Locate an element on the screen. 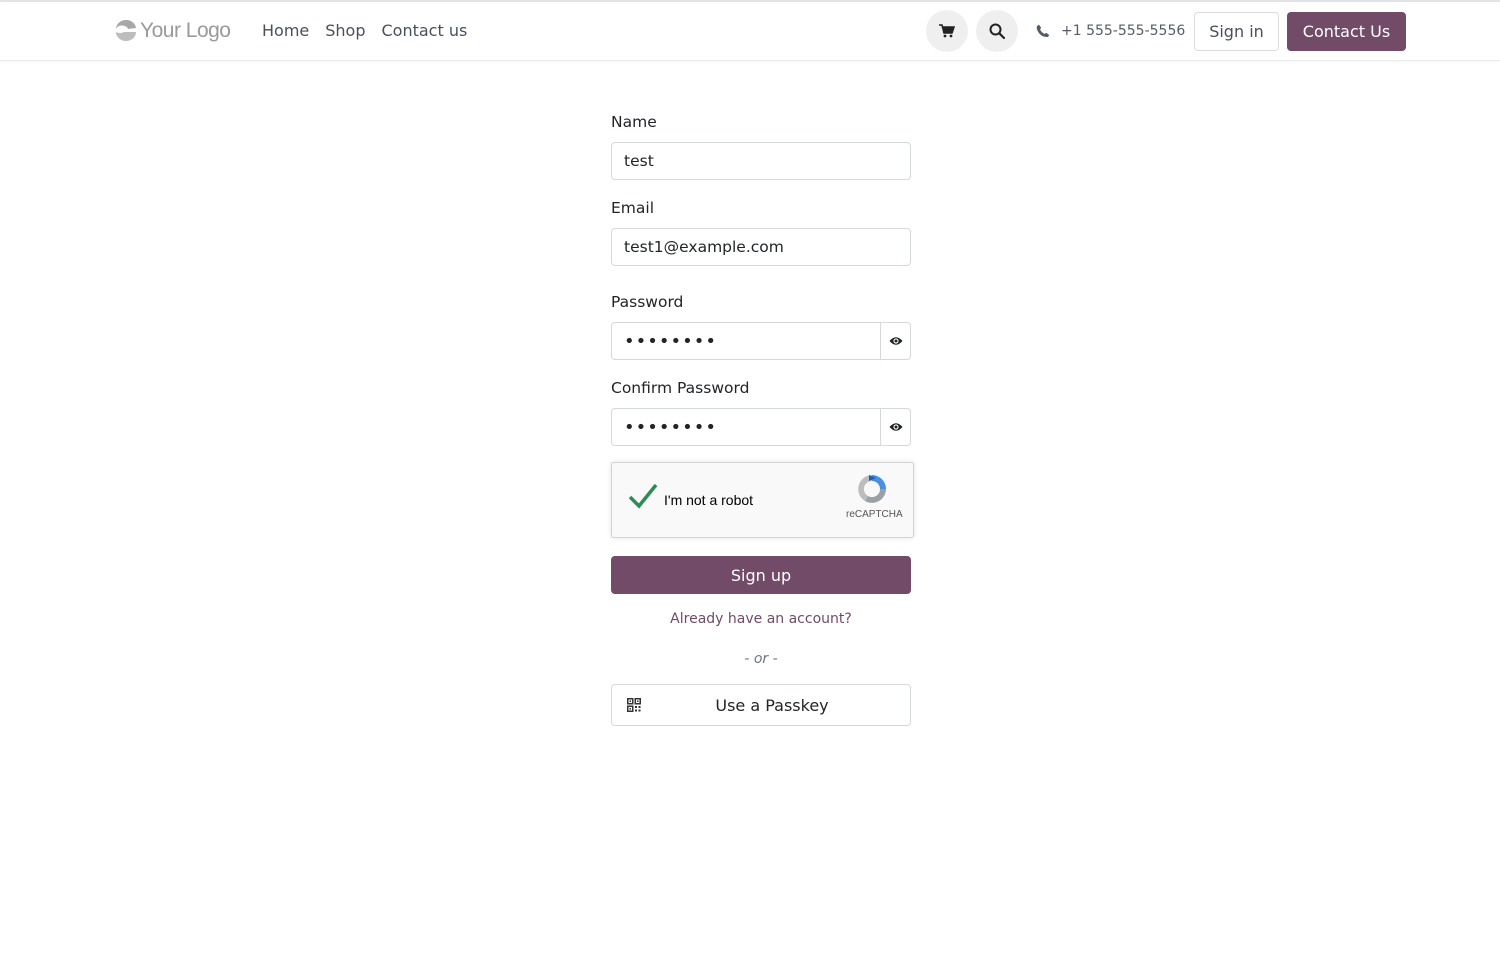 This screenshot has width=1500, height=970. or-divider: - or - is located at coordinates (761, 659).